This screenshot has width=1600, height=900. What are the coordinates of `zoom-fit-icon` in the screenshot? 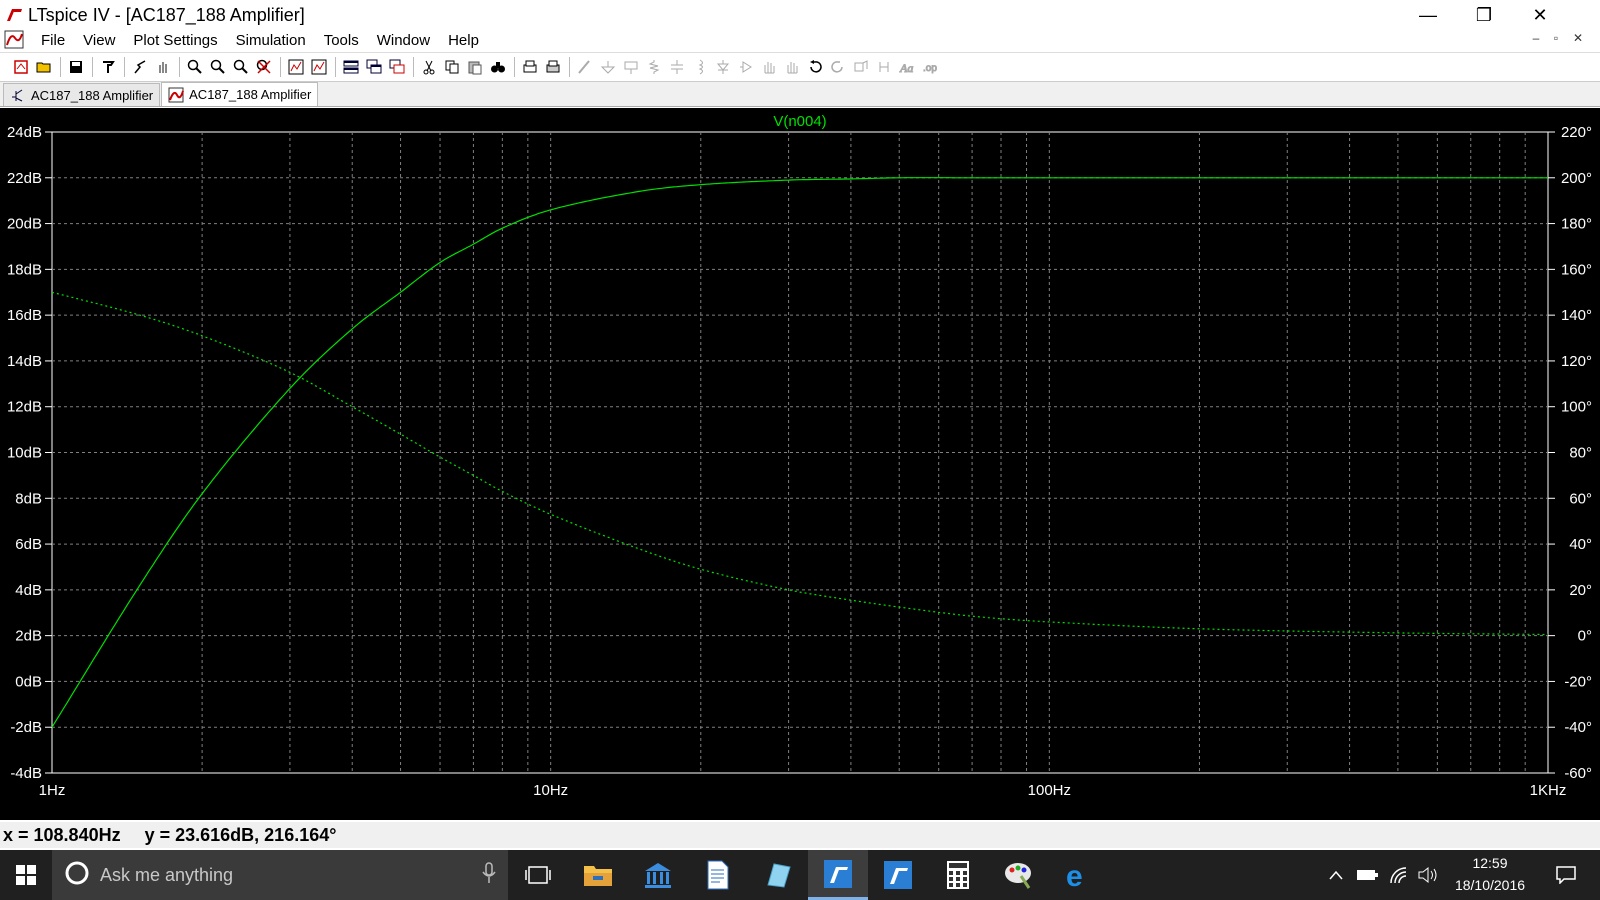 It's located at (318, 67).